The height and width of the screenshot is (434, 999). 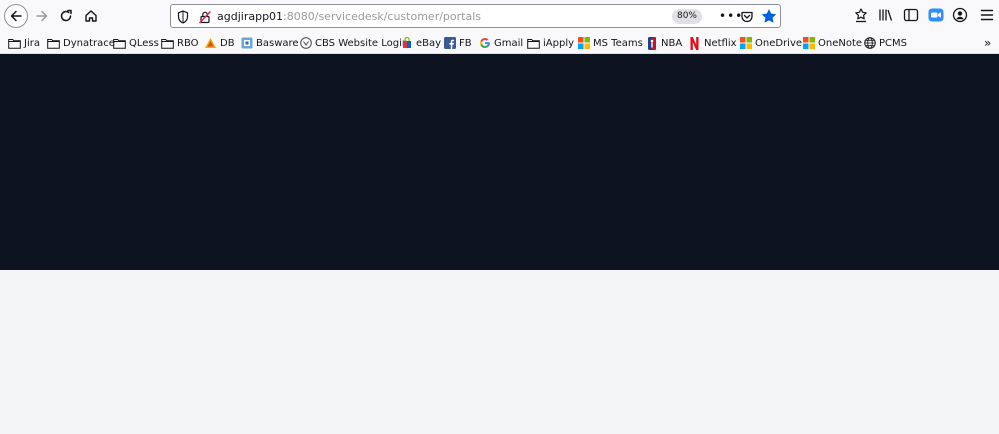 I want to click on bookmark-db: DB, so click(x=219, y=43).